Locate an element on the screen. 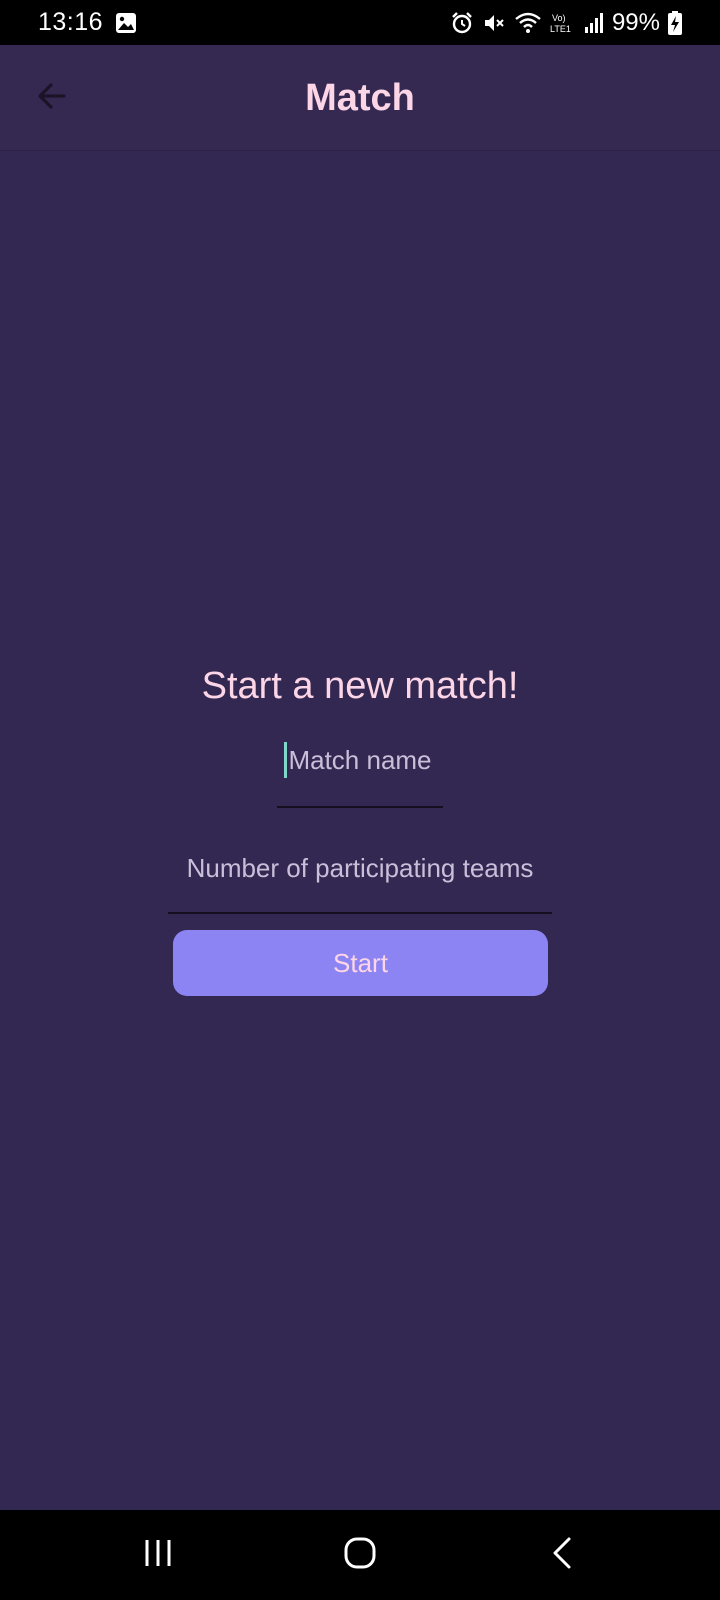  start-button: Start is located at coordinates (360, 963).